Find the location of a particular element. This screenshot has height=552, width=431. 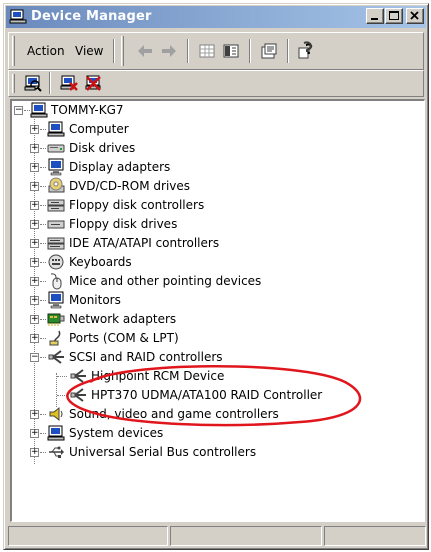

tree-item-label: Disk drives is located at coordinates (102, 148).